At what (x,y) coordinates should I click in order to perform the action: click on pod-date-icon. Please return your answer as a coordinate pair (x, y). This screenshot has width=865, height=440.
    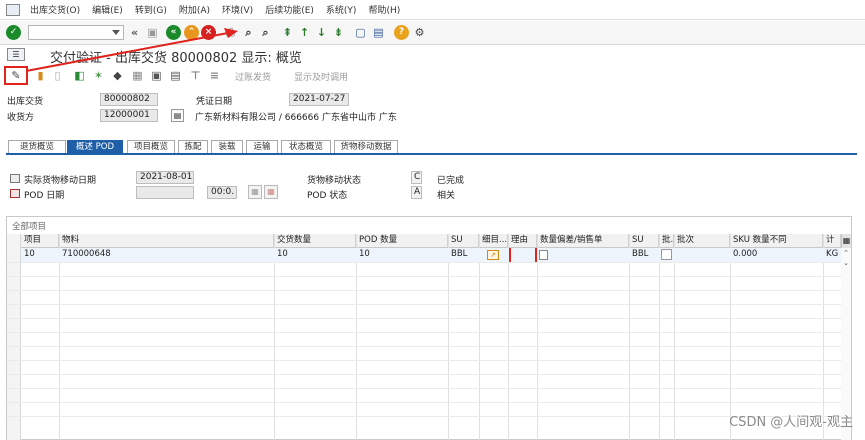
    Looking at the image, I should click on (15, 193).